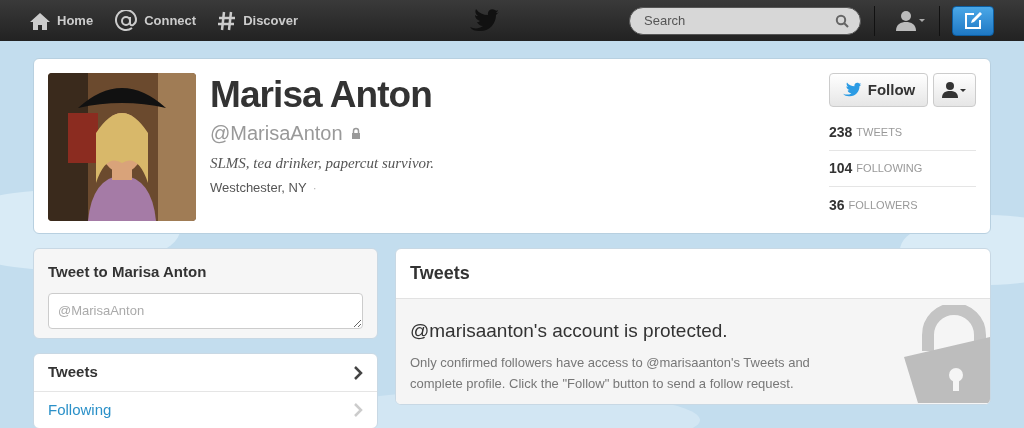  I want to click on stat-count: 104, so click(841, 168).